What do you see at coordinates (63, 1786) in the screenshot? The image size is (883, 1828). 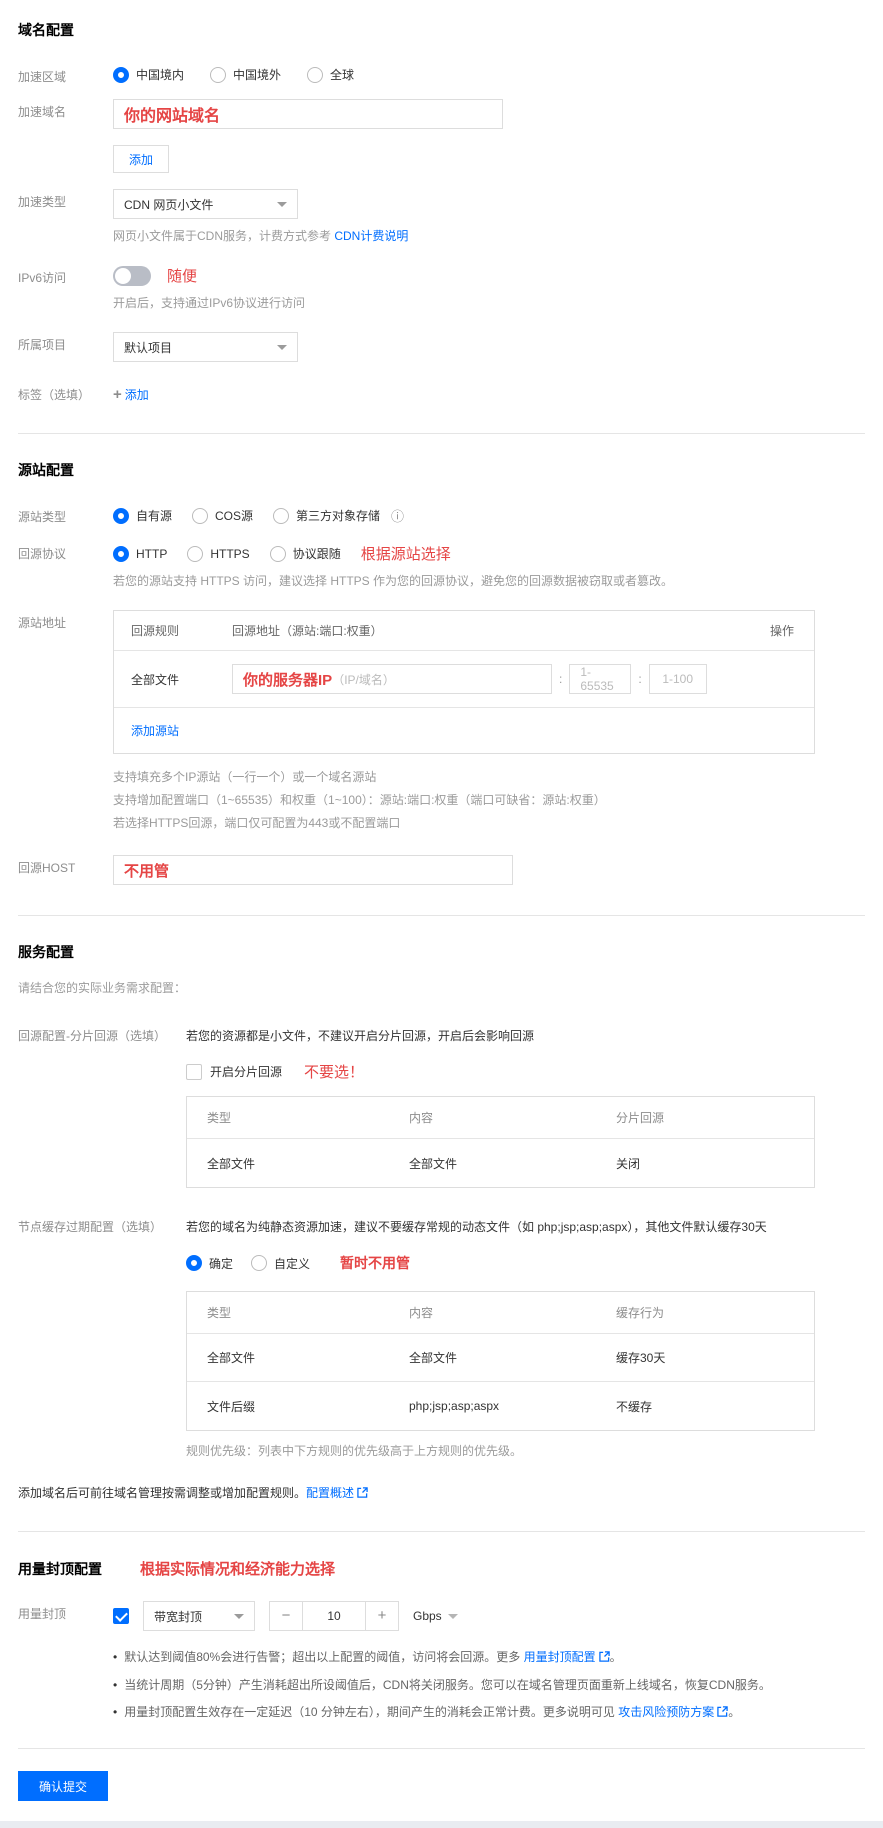 I see `confirm-submit-button: 确认提交` at bounding box center [63, 1786].